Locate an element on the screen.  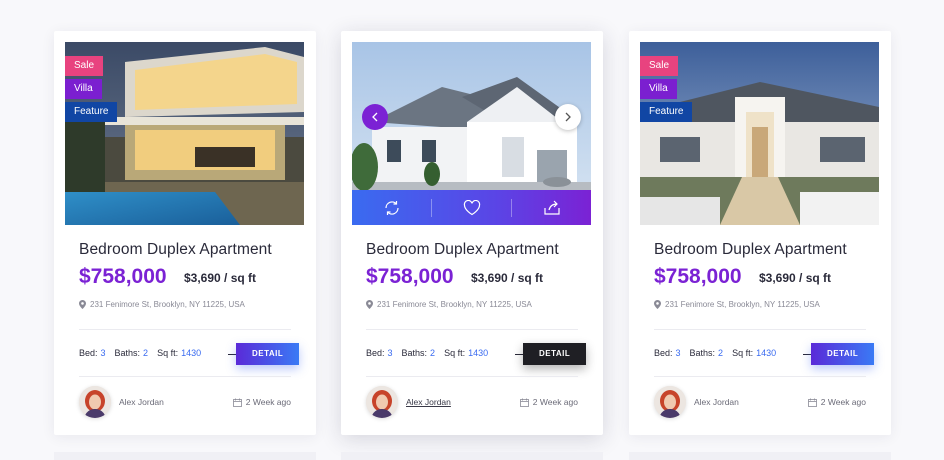
share-button is located at coordinates (551, 207).